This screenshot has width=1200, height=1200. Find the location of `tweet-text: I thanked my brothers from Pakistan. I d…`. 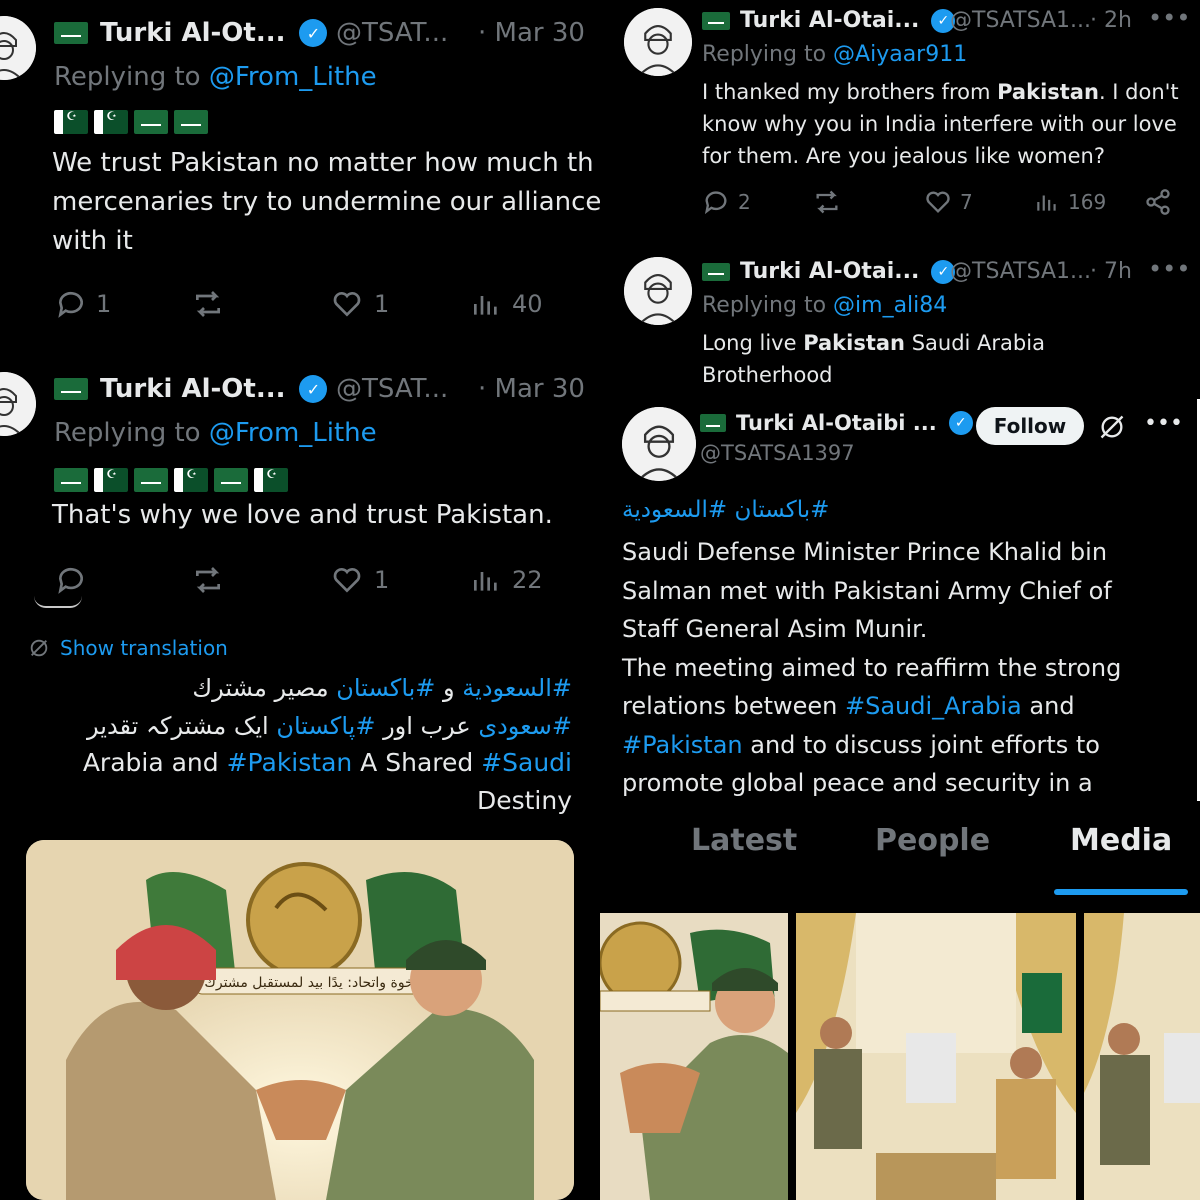

tweet-text: I thanked my brothers from Pakistan. I d… is located at coordinates (940, 124).